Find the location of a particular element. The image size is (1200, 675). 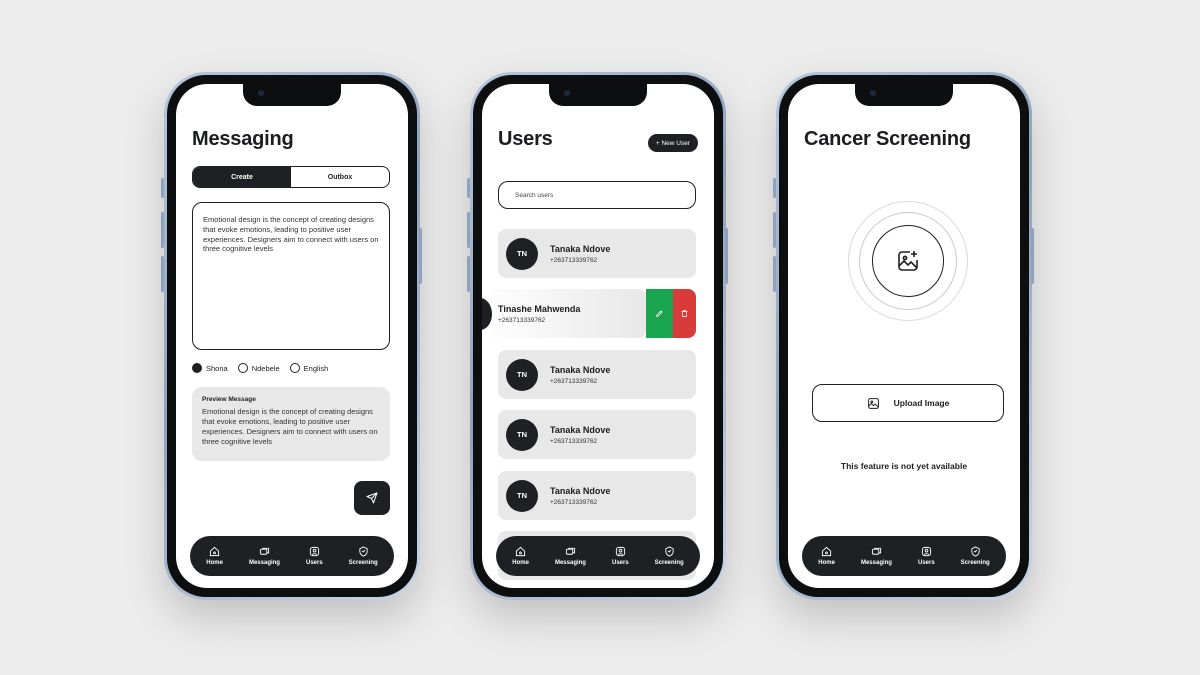

tab-create: Create is located at coordinates (242, 177).